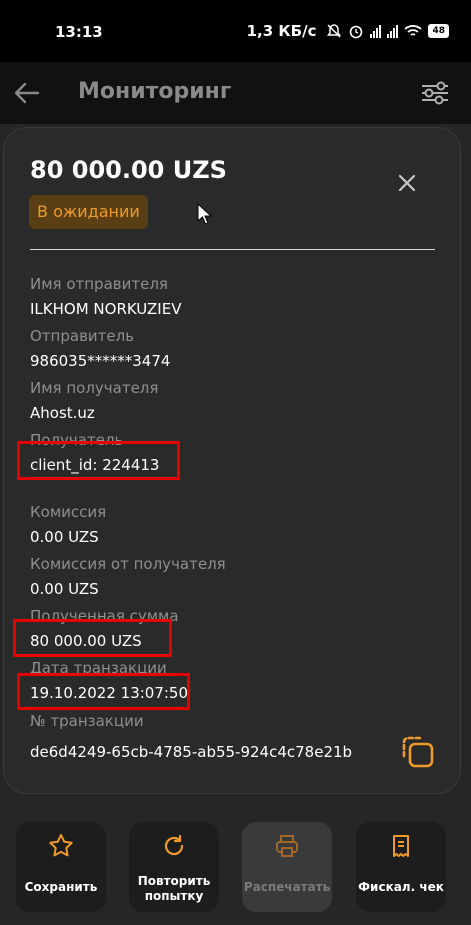 The width and height of the screenshot is (471, 925). What do you see at coordinates (174, 845) in the screenshot?
I see `refresh-icon` at bounding box center [174, 845].